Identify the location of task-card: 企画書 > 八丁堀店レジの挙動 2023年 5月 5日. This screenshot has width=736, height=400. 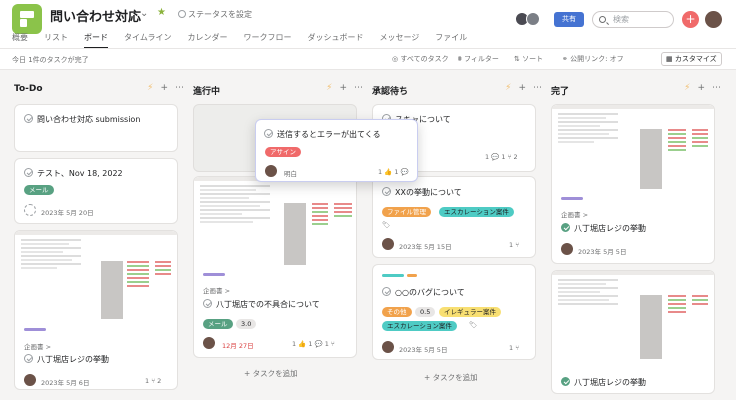
(633, 184).